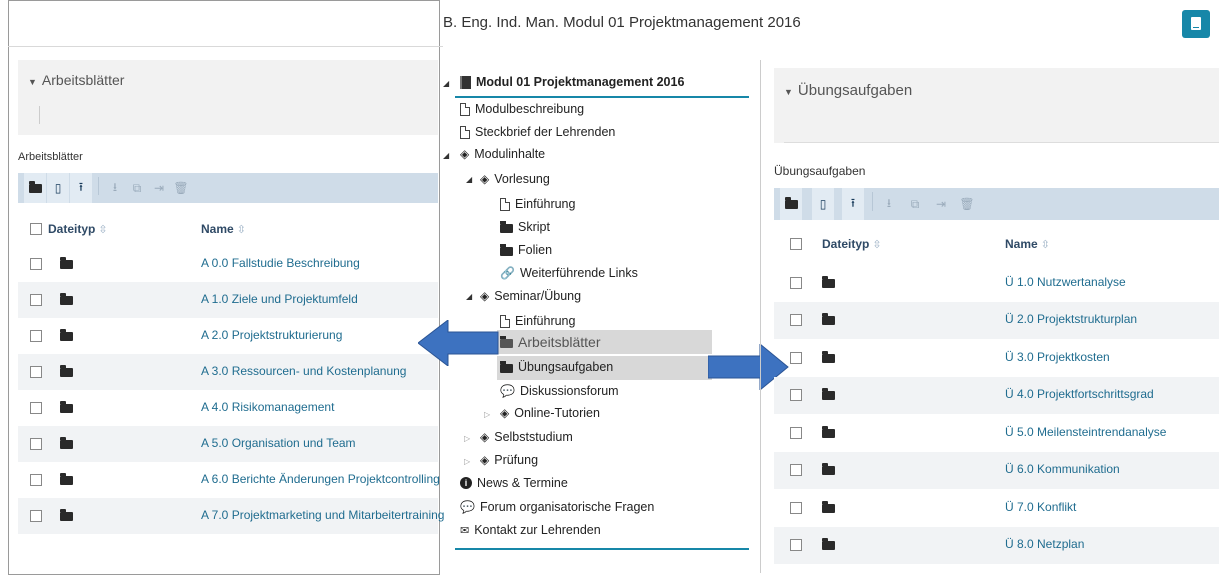 This screenshot has width=1219, height=575. I want to click on tree-root: Modul 01 Projektmanagement 2016, so click(572, 82).